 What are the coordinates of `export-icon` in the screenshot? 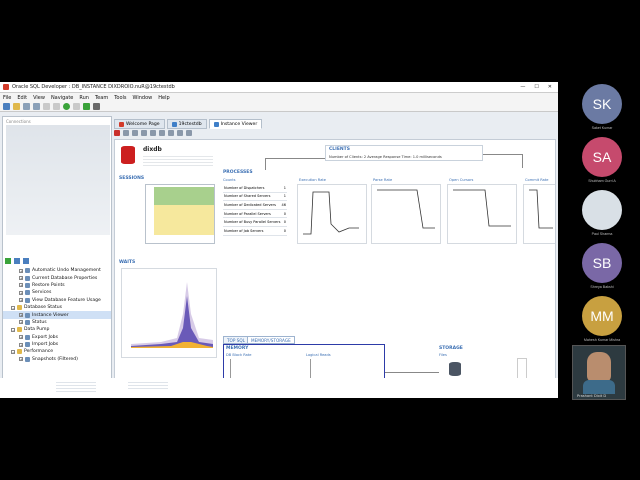 It's located at (162, 133).